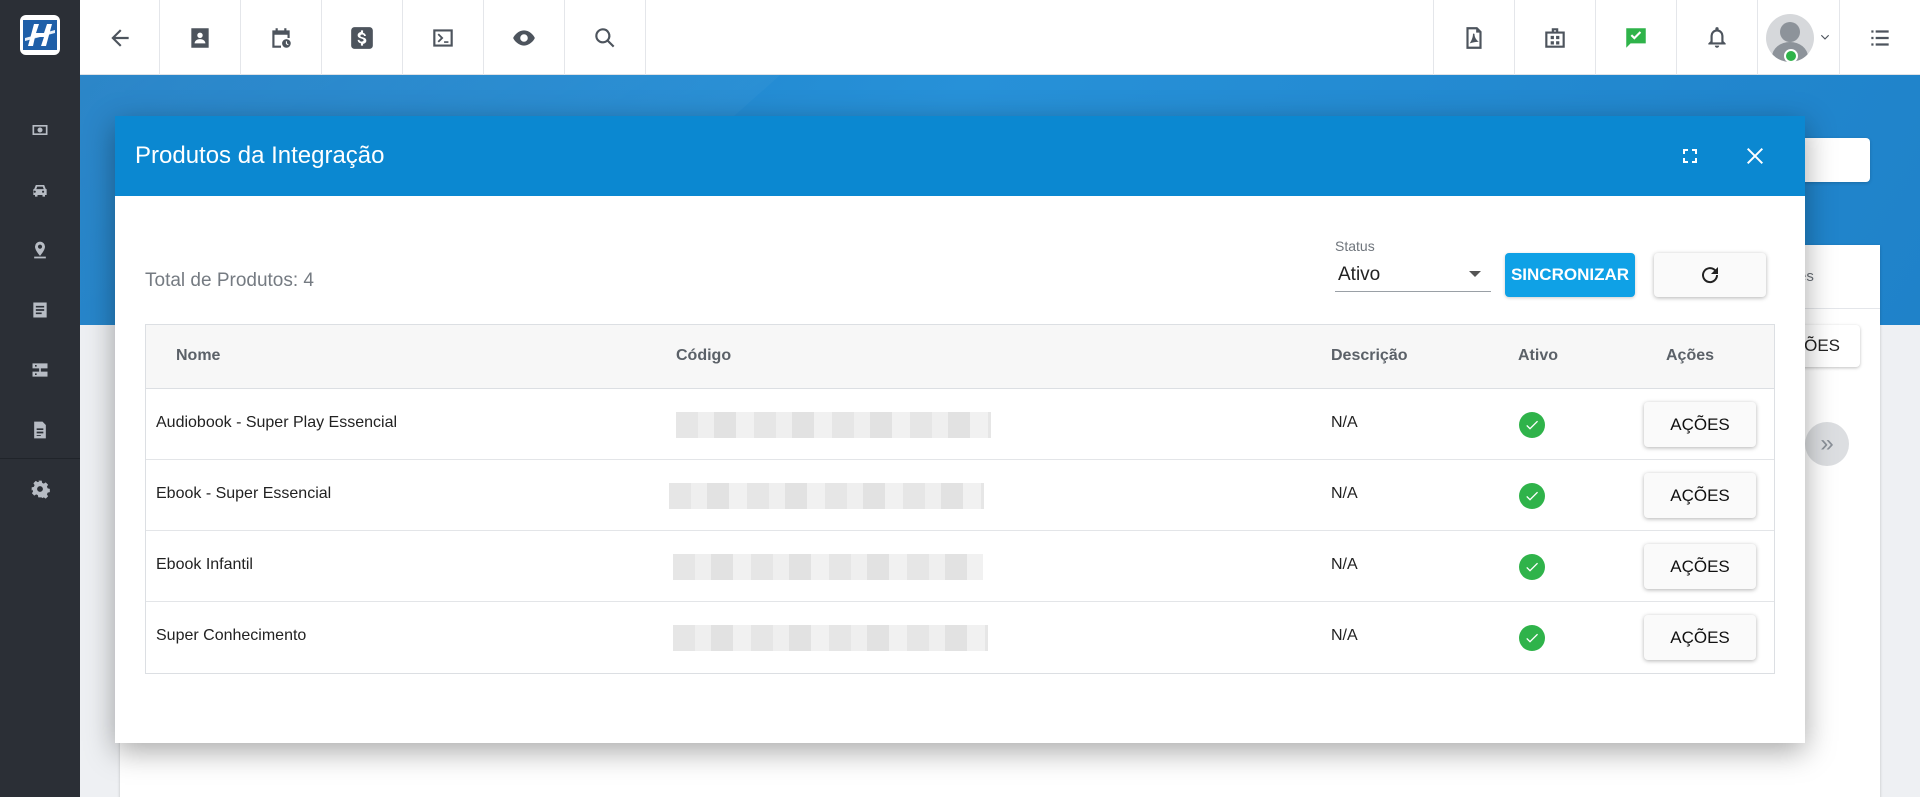 The image size is (1920, 797). Describe the element at coordinates (229, 280) in the screenshot. I see `total-products-label: Total de Produtos: 4` at that location.